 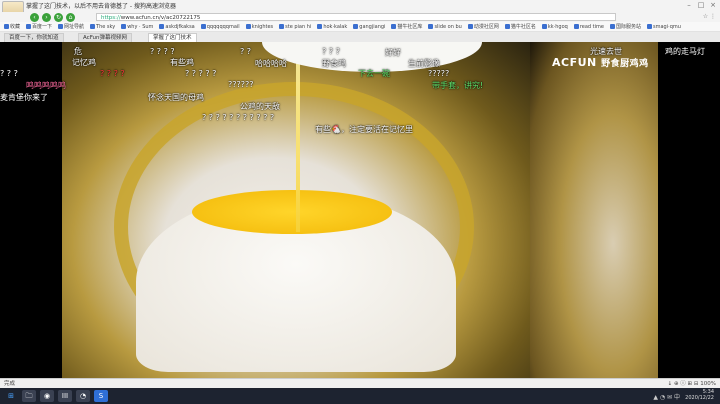 What do you see at coordinates (58, 17) in the screenshot?
I see `refresh-button: ↻` at bounding box center [58, 17].